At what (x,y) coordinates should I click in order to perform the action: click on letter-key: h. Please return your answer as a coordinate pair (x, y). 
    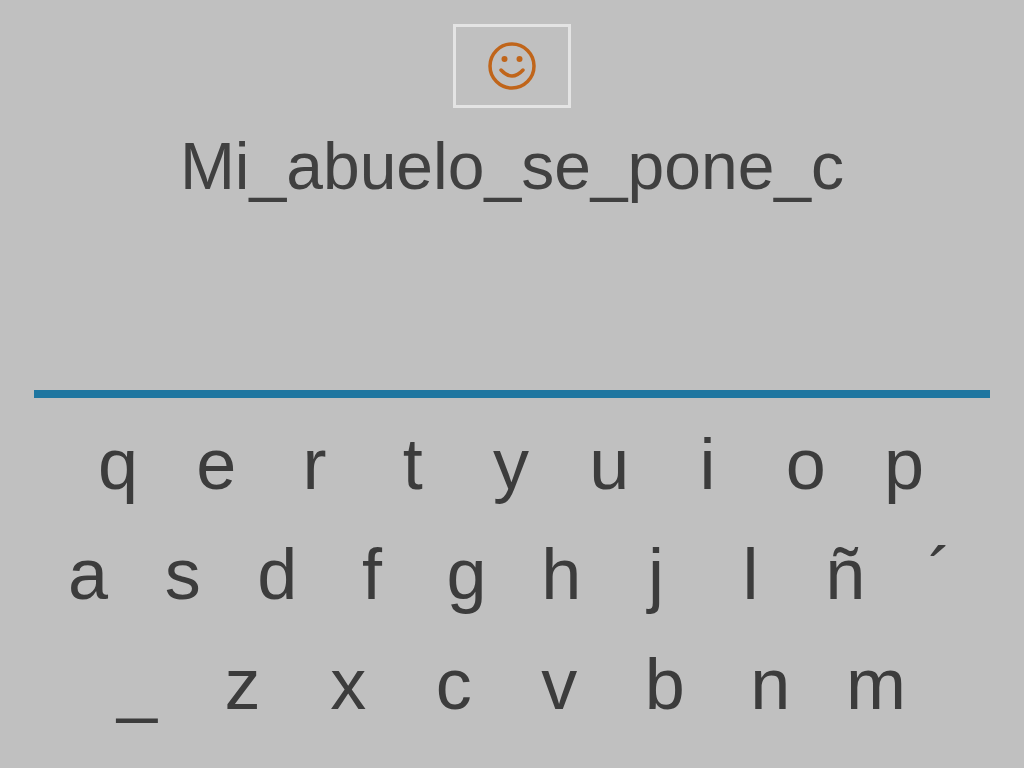
    Looking at the image, I should click on (561, 574).